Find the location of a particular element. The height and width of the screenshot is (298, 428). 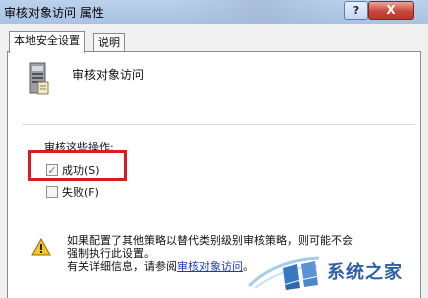

warning-icon is located at coordinates (41, 247).